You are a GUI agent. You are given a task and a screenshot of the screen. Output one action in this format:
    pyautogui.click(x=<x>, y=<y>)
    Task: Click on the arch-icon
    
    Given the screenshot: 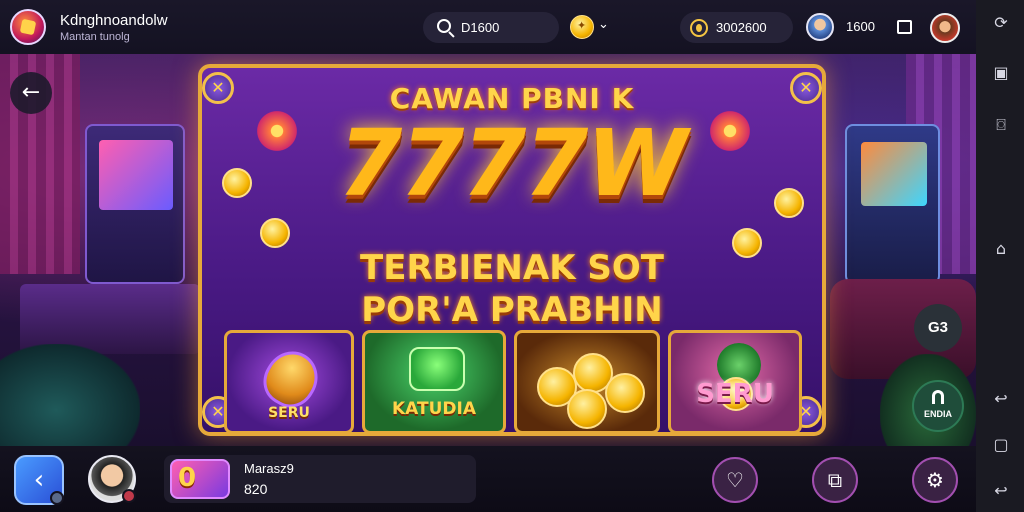 What is the action you would take?
    pyautogui.click(x=938, y=397)
    